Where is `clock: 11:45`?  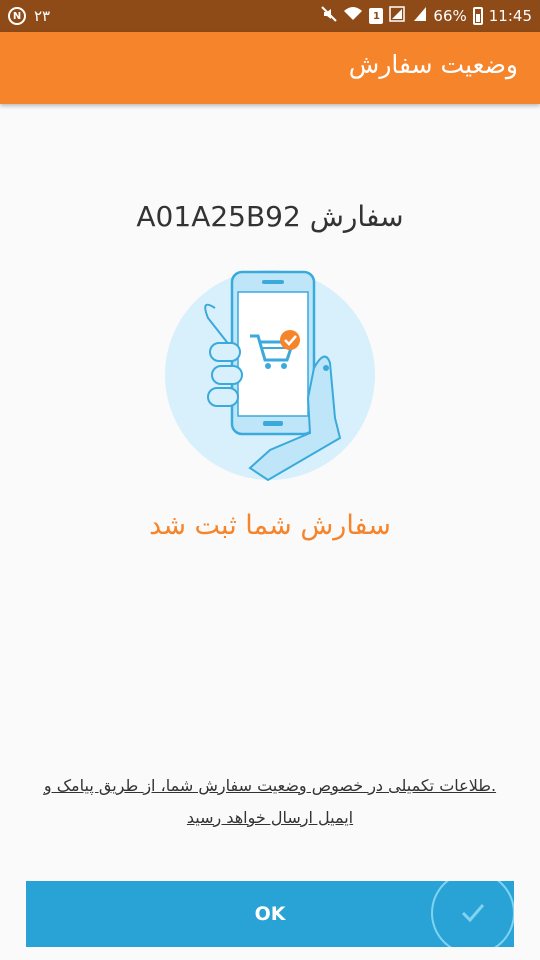 clock: 11:45 is located at coordinates (510, 16).